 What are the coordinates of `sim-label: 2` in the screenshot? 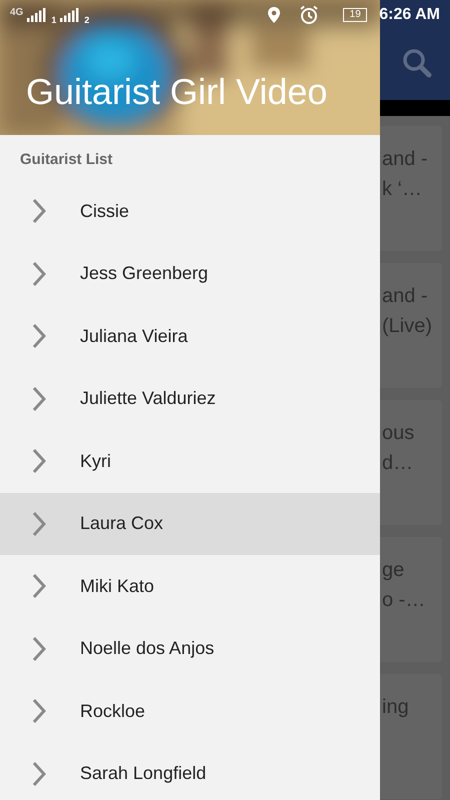 It's located at (87, 20).